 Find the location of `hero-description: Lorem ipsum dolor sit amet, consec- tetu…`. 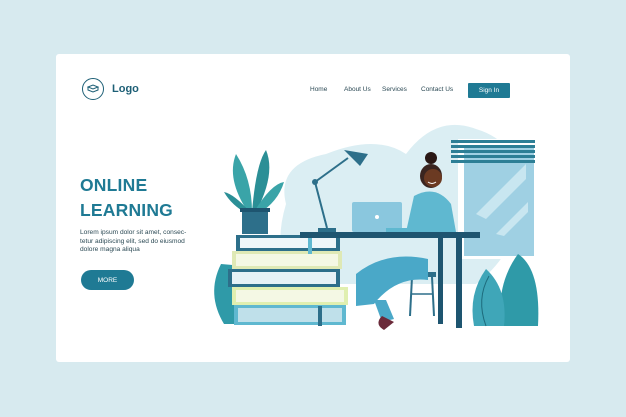

hero-description: Lorem ipsum dolor sit amet, consec- tetu… is located at coordinates (144, 242).